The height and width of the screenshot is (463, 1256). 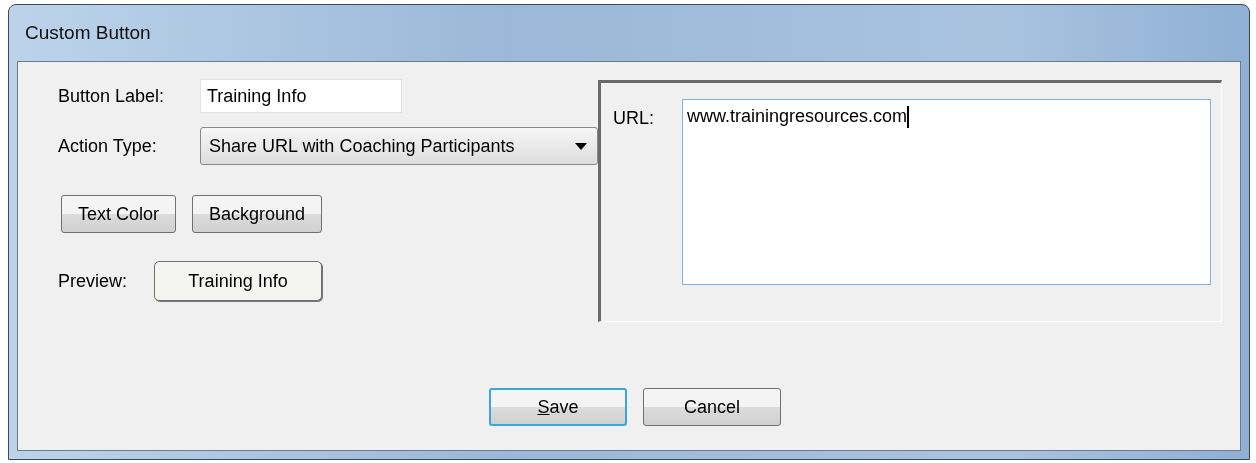 I want to click on dialog-button: Cancel, so click(x=712, y=407).